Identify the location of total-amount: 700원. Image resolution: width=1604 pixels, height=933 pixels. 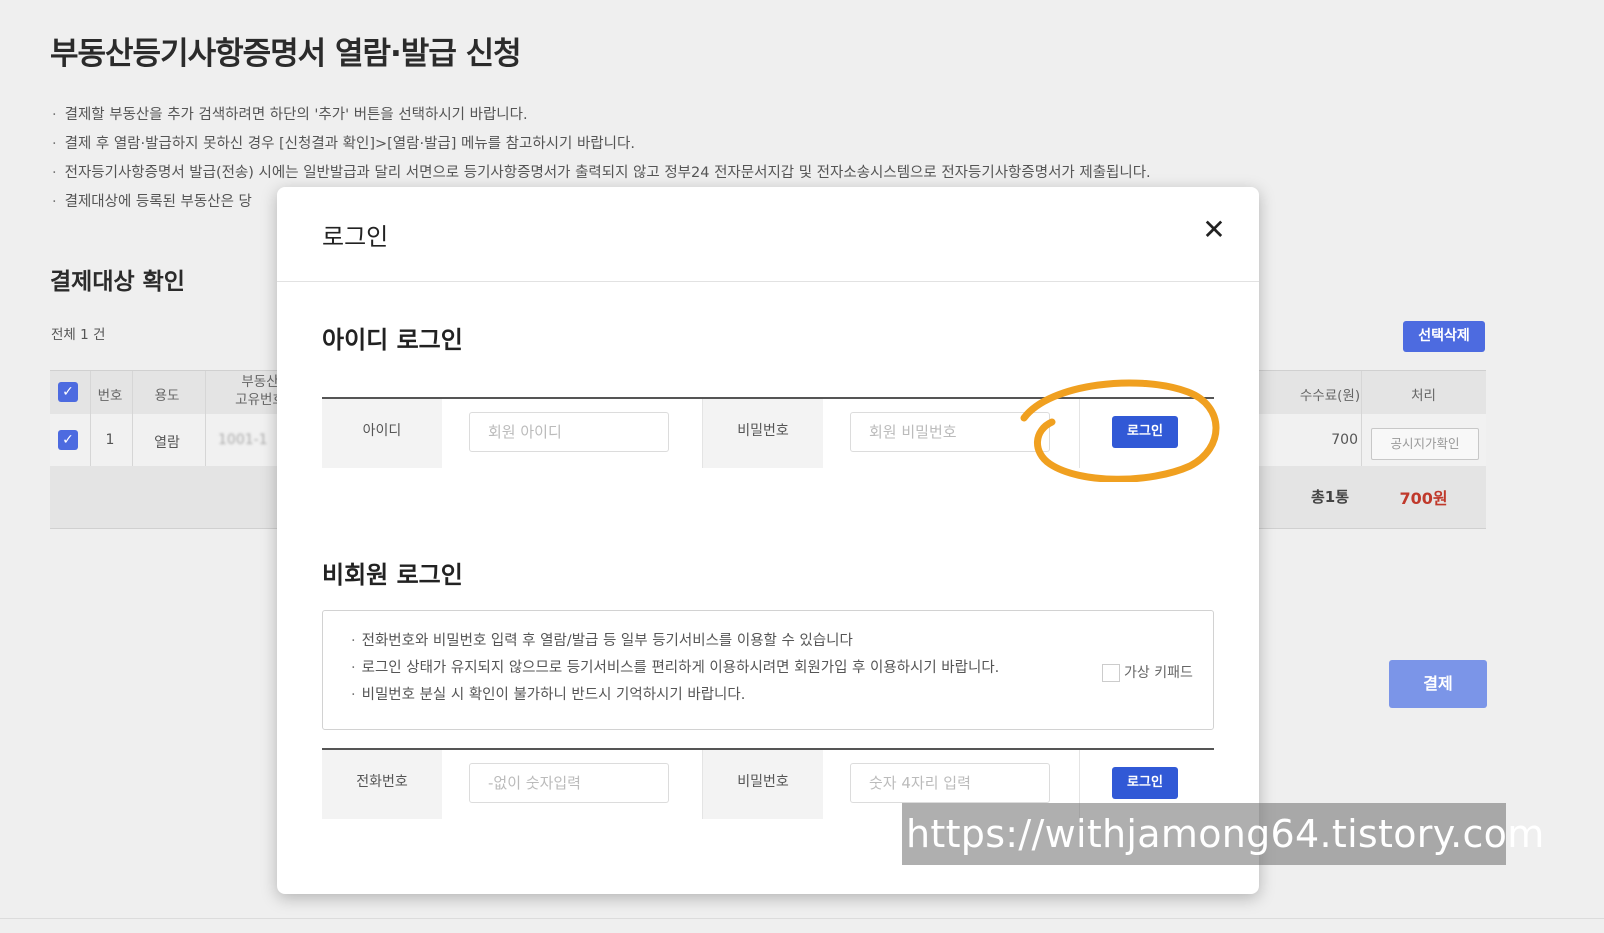
(1423, 498).